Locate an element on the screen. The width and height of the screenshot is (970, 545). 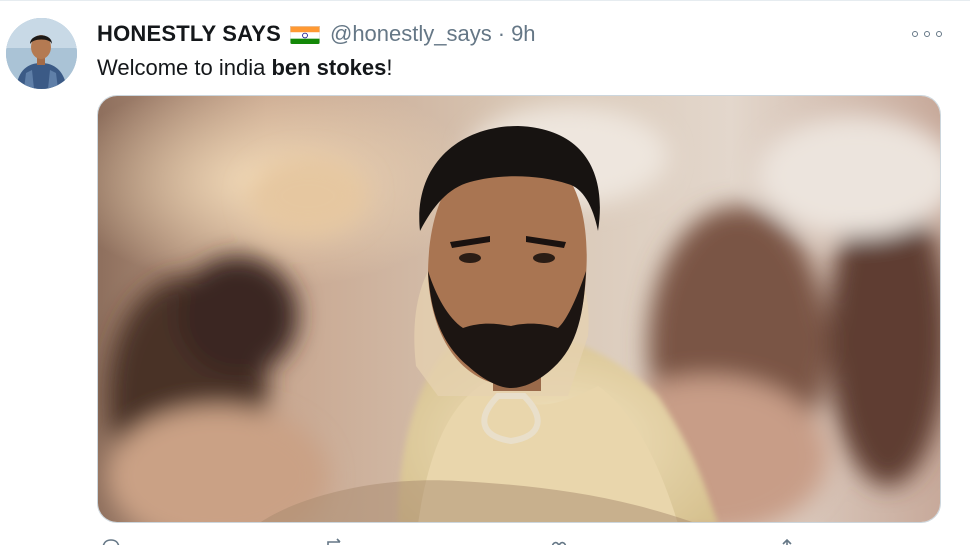
reply-icon is located at coordinates (111, 541).